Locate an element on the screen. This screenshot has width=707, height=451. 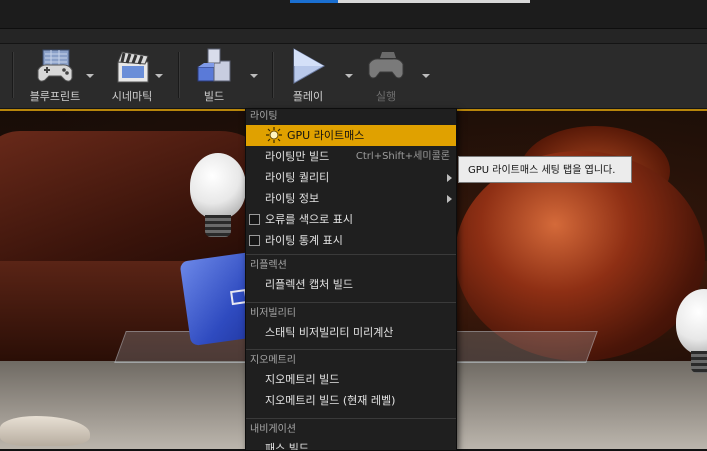
menu-item-build-lighting-only: 라이팅만 빌드 Ctrl+Shift+세미콜론 is located at coordinates (351, 156).